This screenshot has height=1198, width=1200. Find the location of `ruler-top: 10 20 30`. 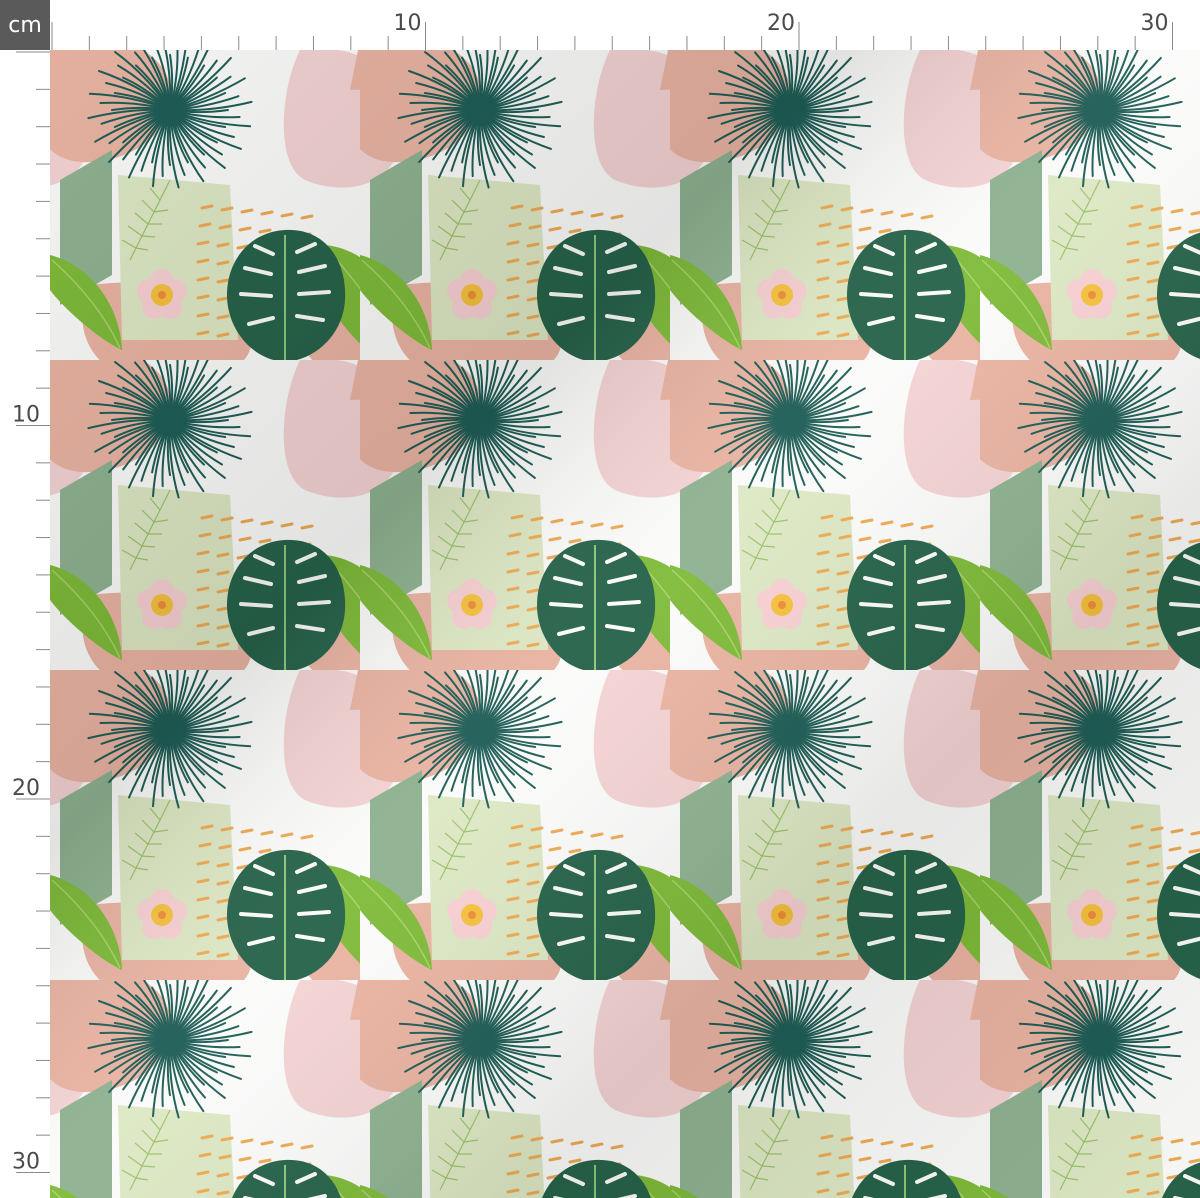

ruler-top: 10 20 30 is located at coordinates (625, 25).